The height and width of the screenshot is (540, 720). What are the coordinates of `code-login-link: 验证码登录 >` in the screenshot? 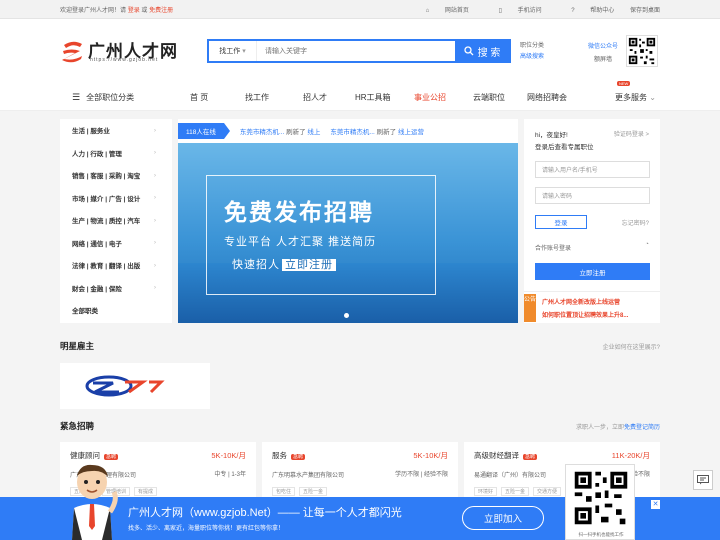 It's located at (631, 133).